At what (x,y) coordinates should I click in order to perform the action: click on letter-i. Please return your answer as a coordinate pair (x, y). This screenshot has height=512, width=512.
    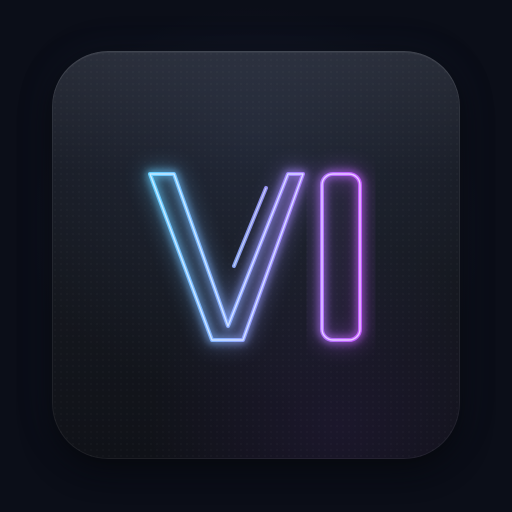
    Looking at the image, I should click on (341, 257).